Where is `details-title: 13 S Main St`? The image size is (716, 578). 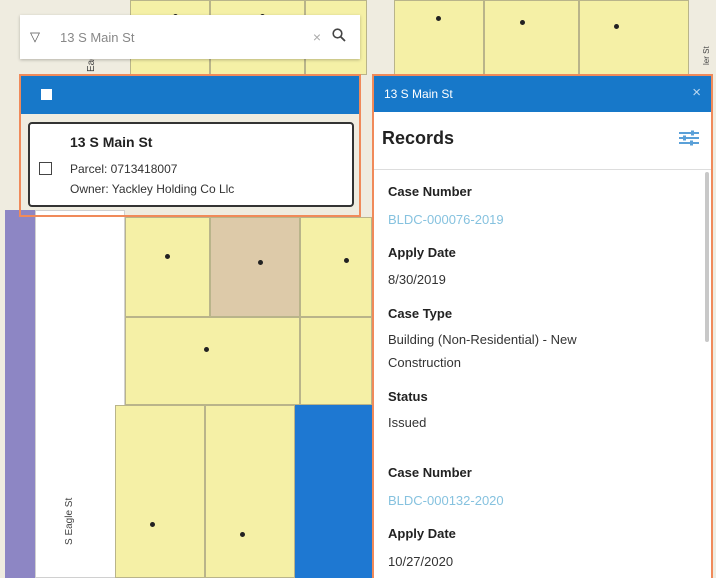
details-title: 13 S Main St is located at coordinates (418, 94).